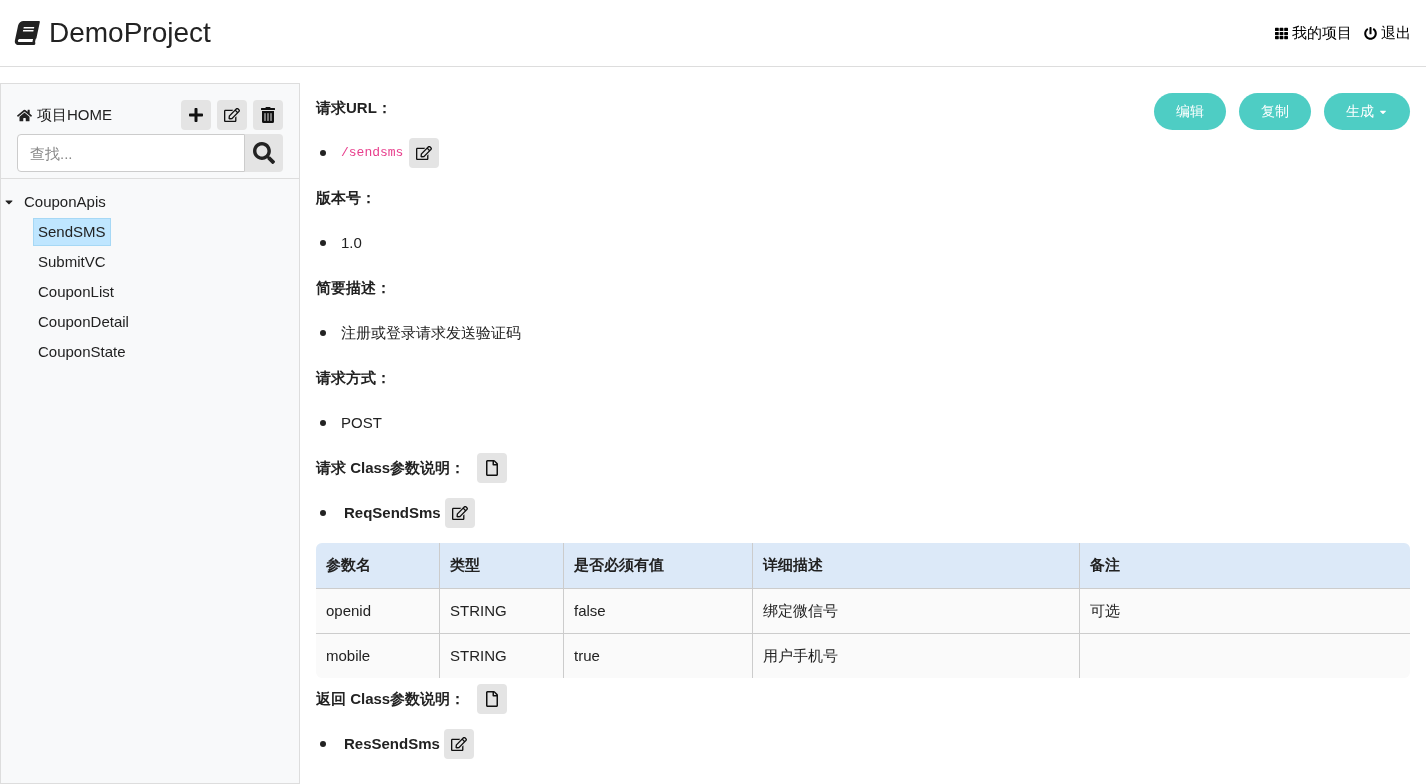  Describe the element at coordinates (378, 565) in the screenshot. I see `column-header: 参数名` at that location.